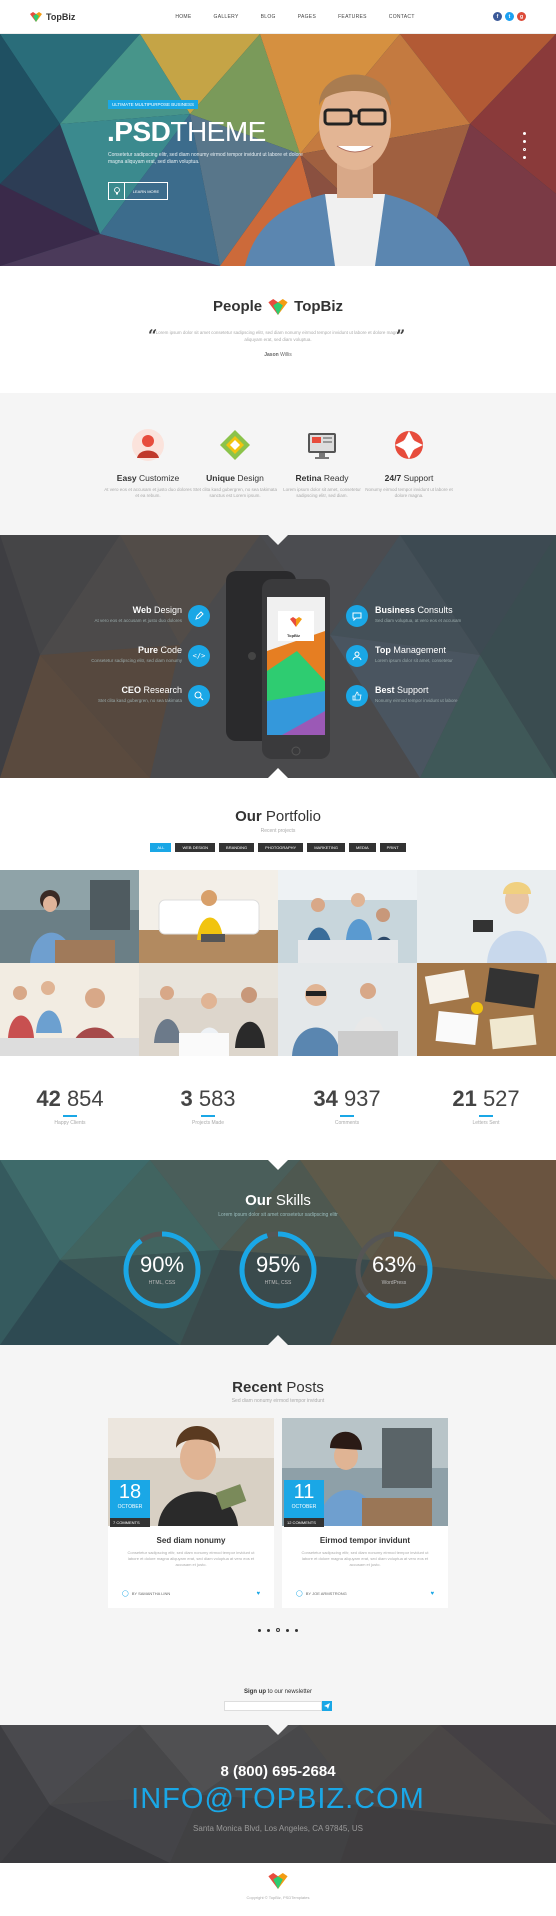  Describe the element at coordinates (414, 660) in the screenshot. I see `service-text: Lorem ipsum dolor sit amet, consetetur` at that location.